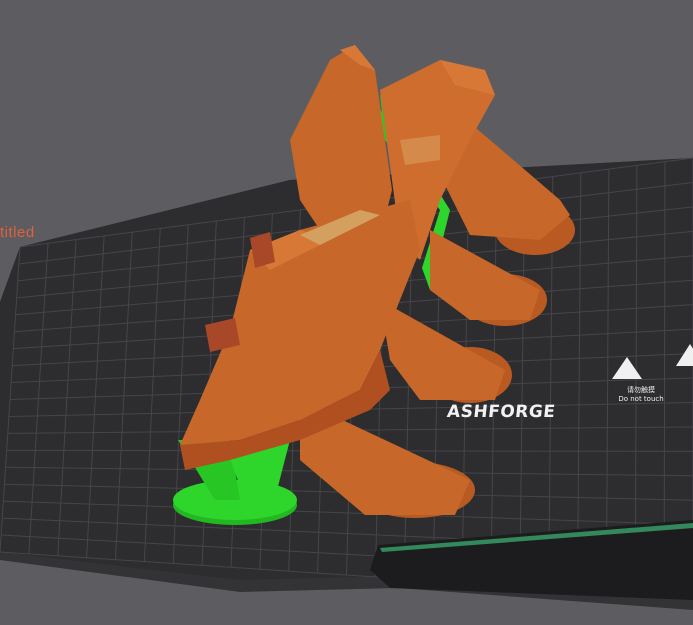 The width and height of the screenshot is (693, 625). I want to click on warning-en-text: Do not touch, so click(641, 399).